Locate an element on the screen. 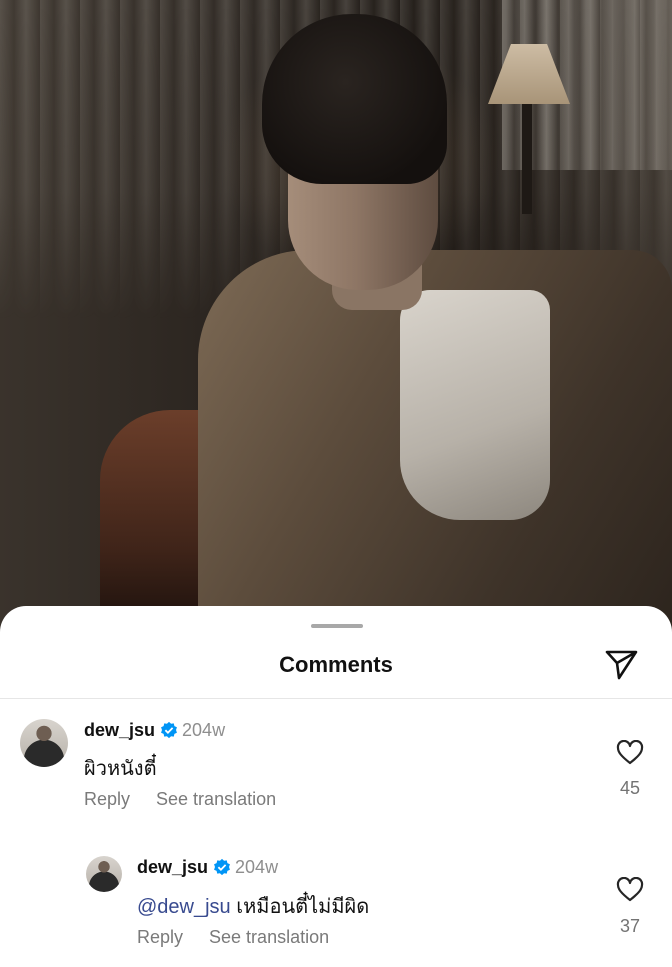  comment-text: เหมือนตี๋ไม่มีผิด is located at coordinates (300, 907).